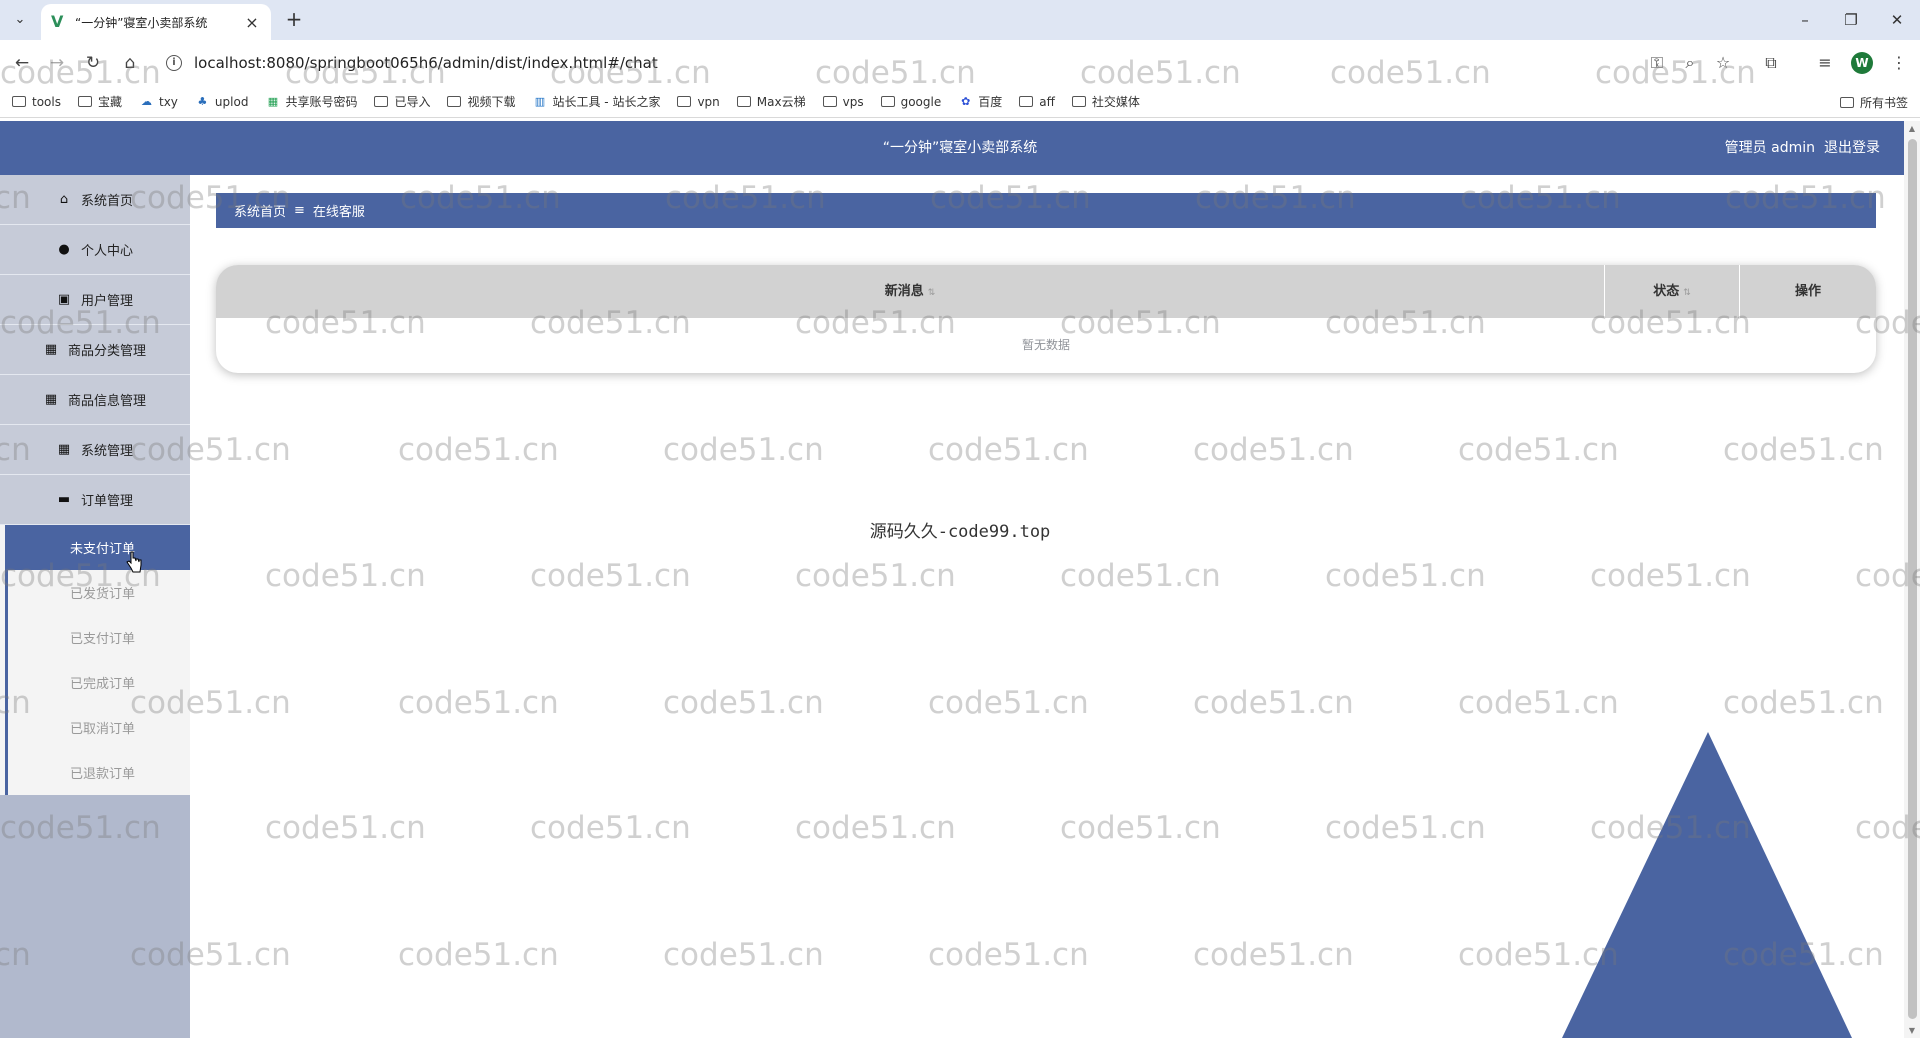 Image resolution: width=1920 pixels, height=1038 pixels. What do you see at coordinates (273, 101) in the screenshot?
I see `sheet-icon: ▦` at bounding box center [273, 101].